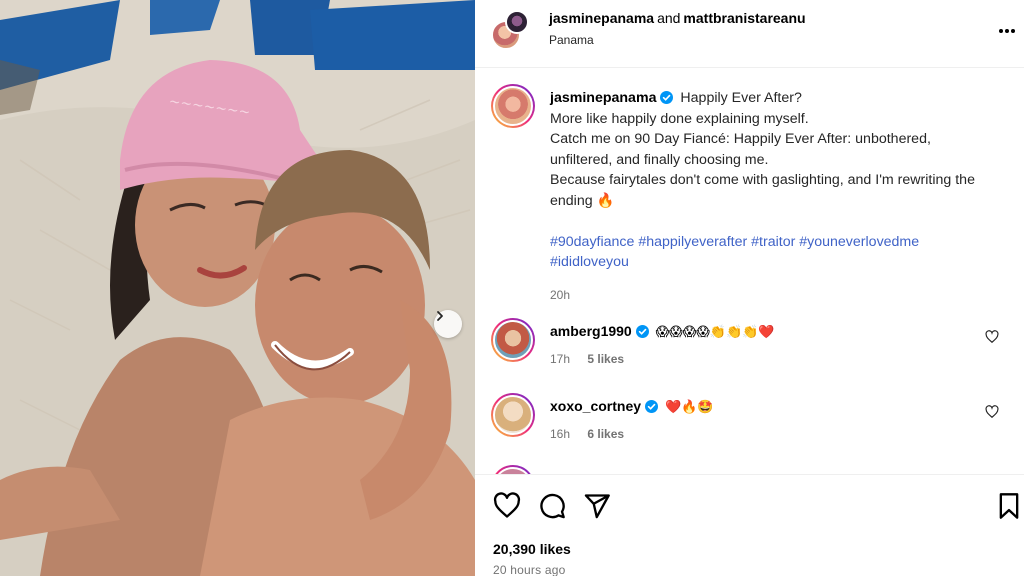  What do you see at coordinates (440, 316) in the screenshot?
I see `chevron-right-icon` at bounding box center [440, 316].